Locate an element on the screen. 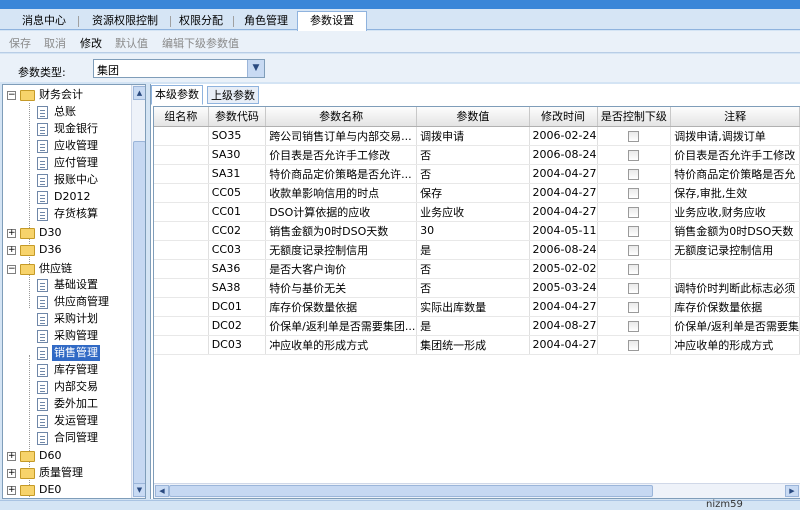 This screenshot has height=510, width=800. cell-note: 库存价保数量依据 is located at coordinates (735, 307).